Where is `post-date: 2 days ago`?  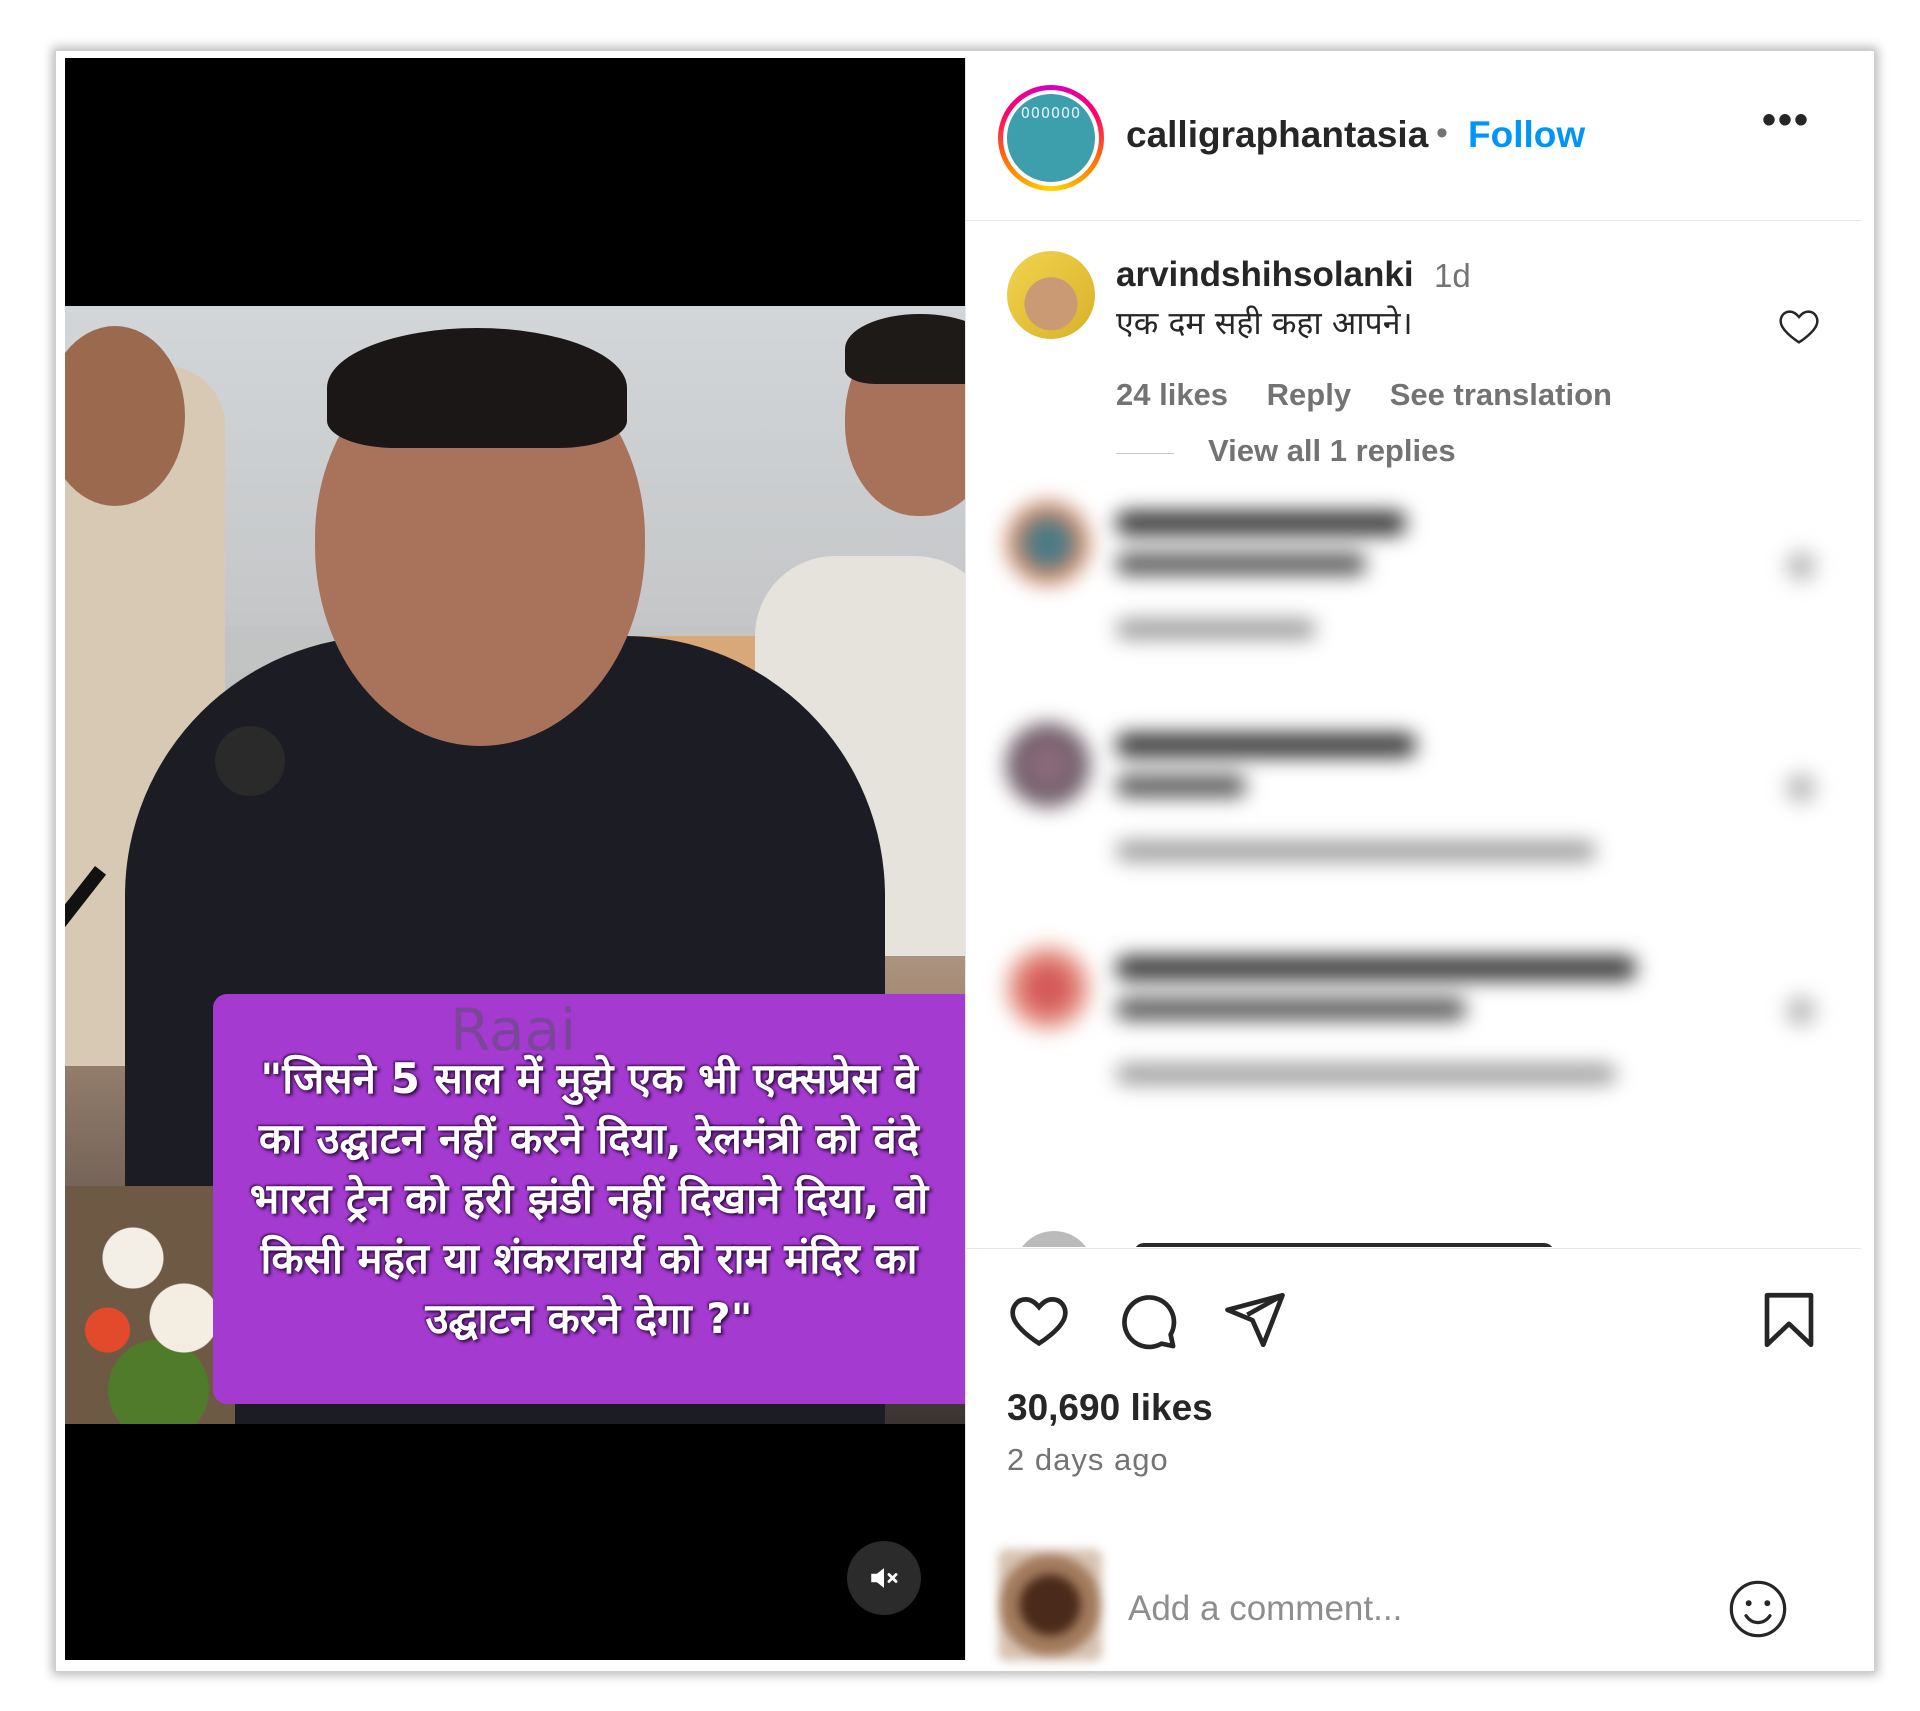 post-date: 2 days ago is located at coordinates (1088, 1460).